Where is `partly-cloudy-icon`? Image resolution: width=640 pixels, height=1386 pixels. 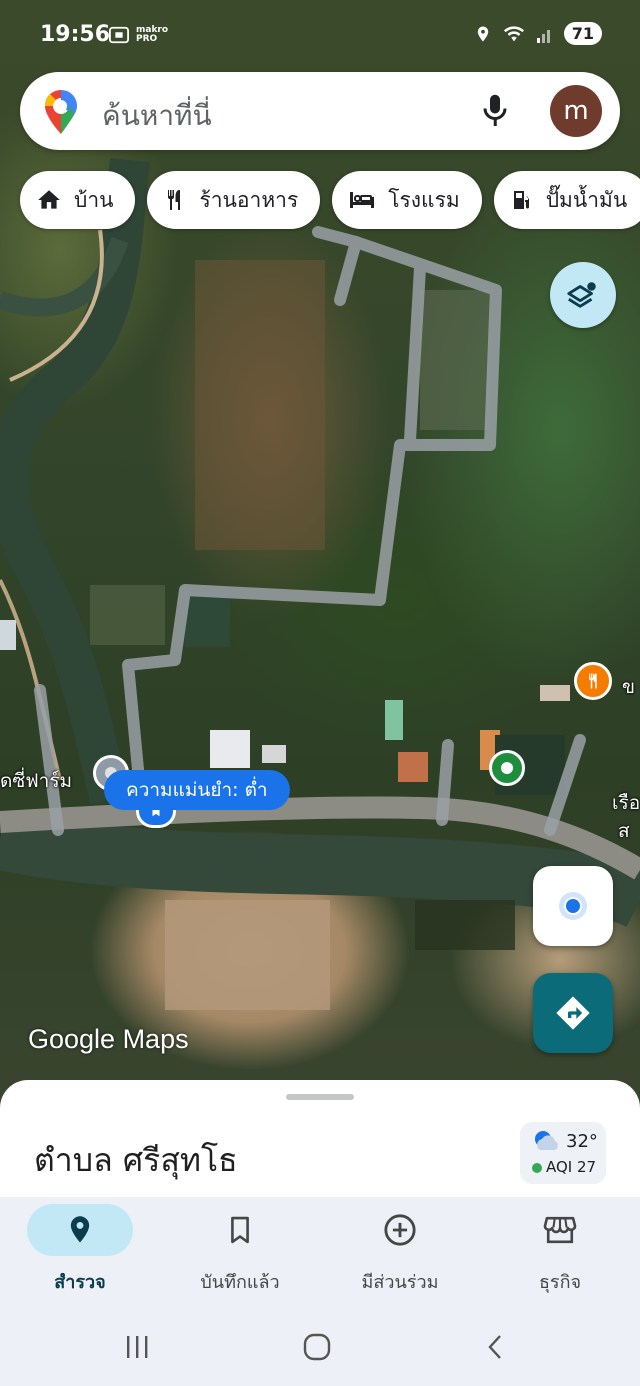
partly-cloudy-icon is located at coordinates (546, 1140).